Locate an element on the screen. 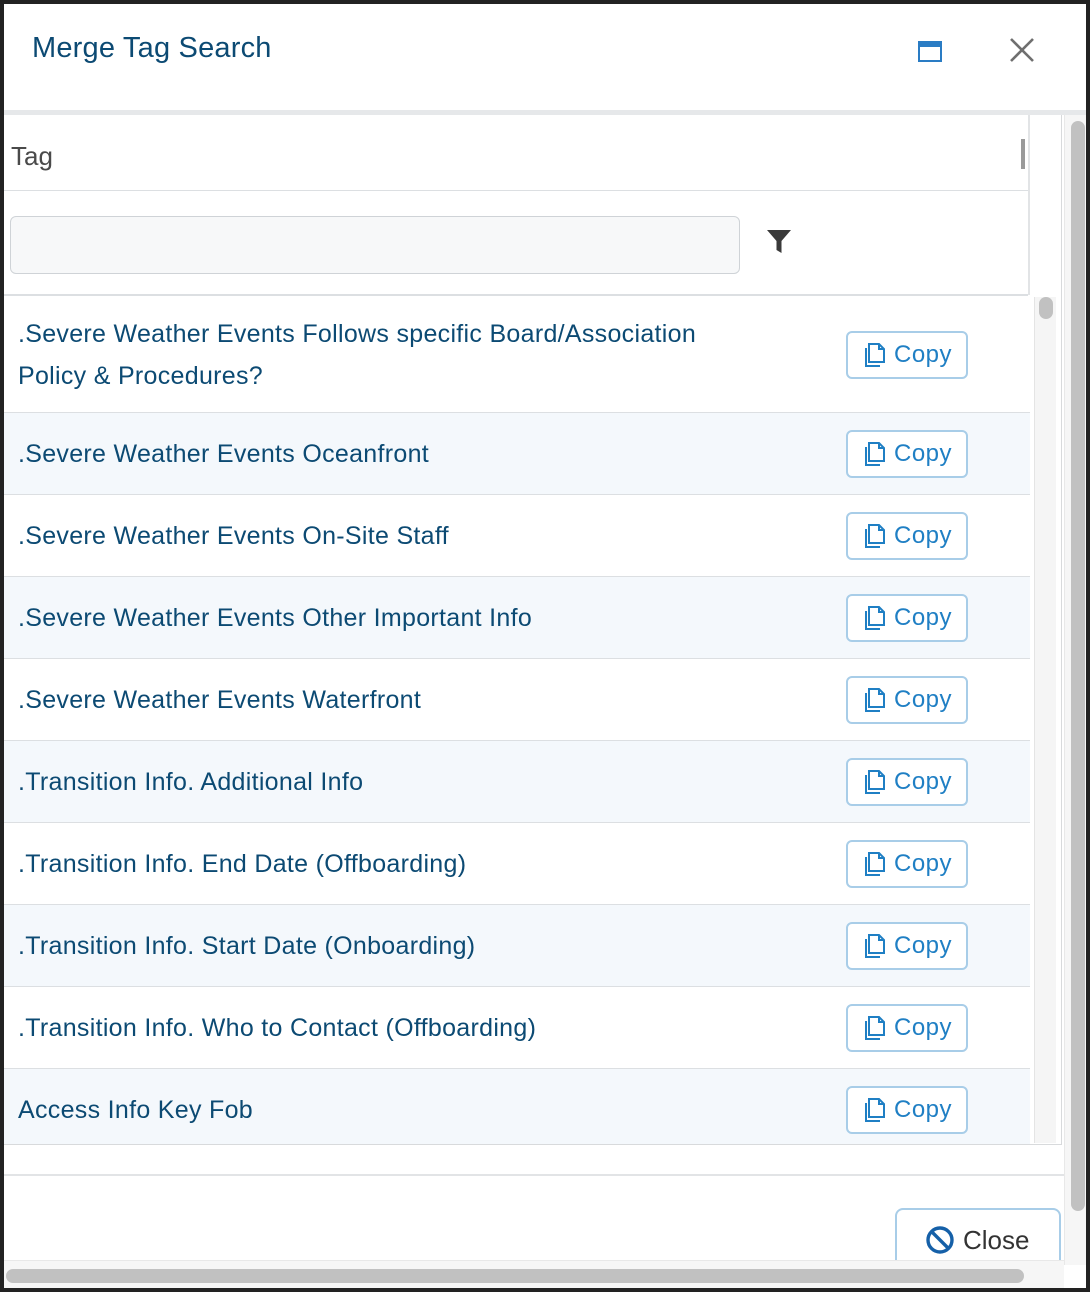  grid-scrollbar-thumb is located at coordinates (1046, 308).